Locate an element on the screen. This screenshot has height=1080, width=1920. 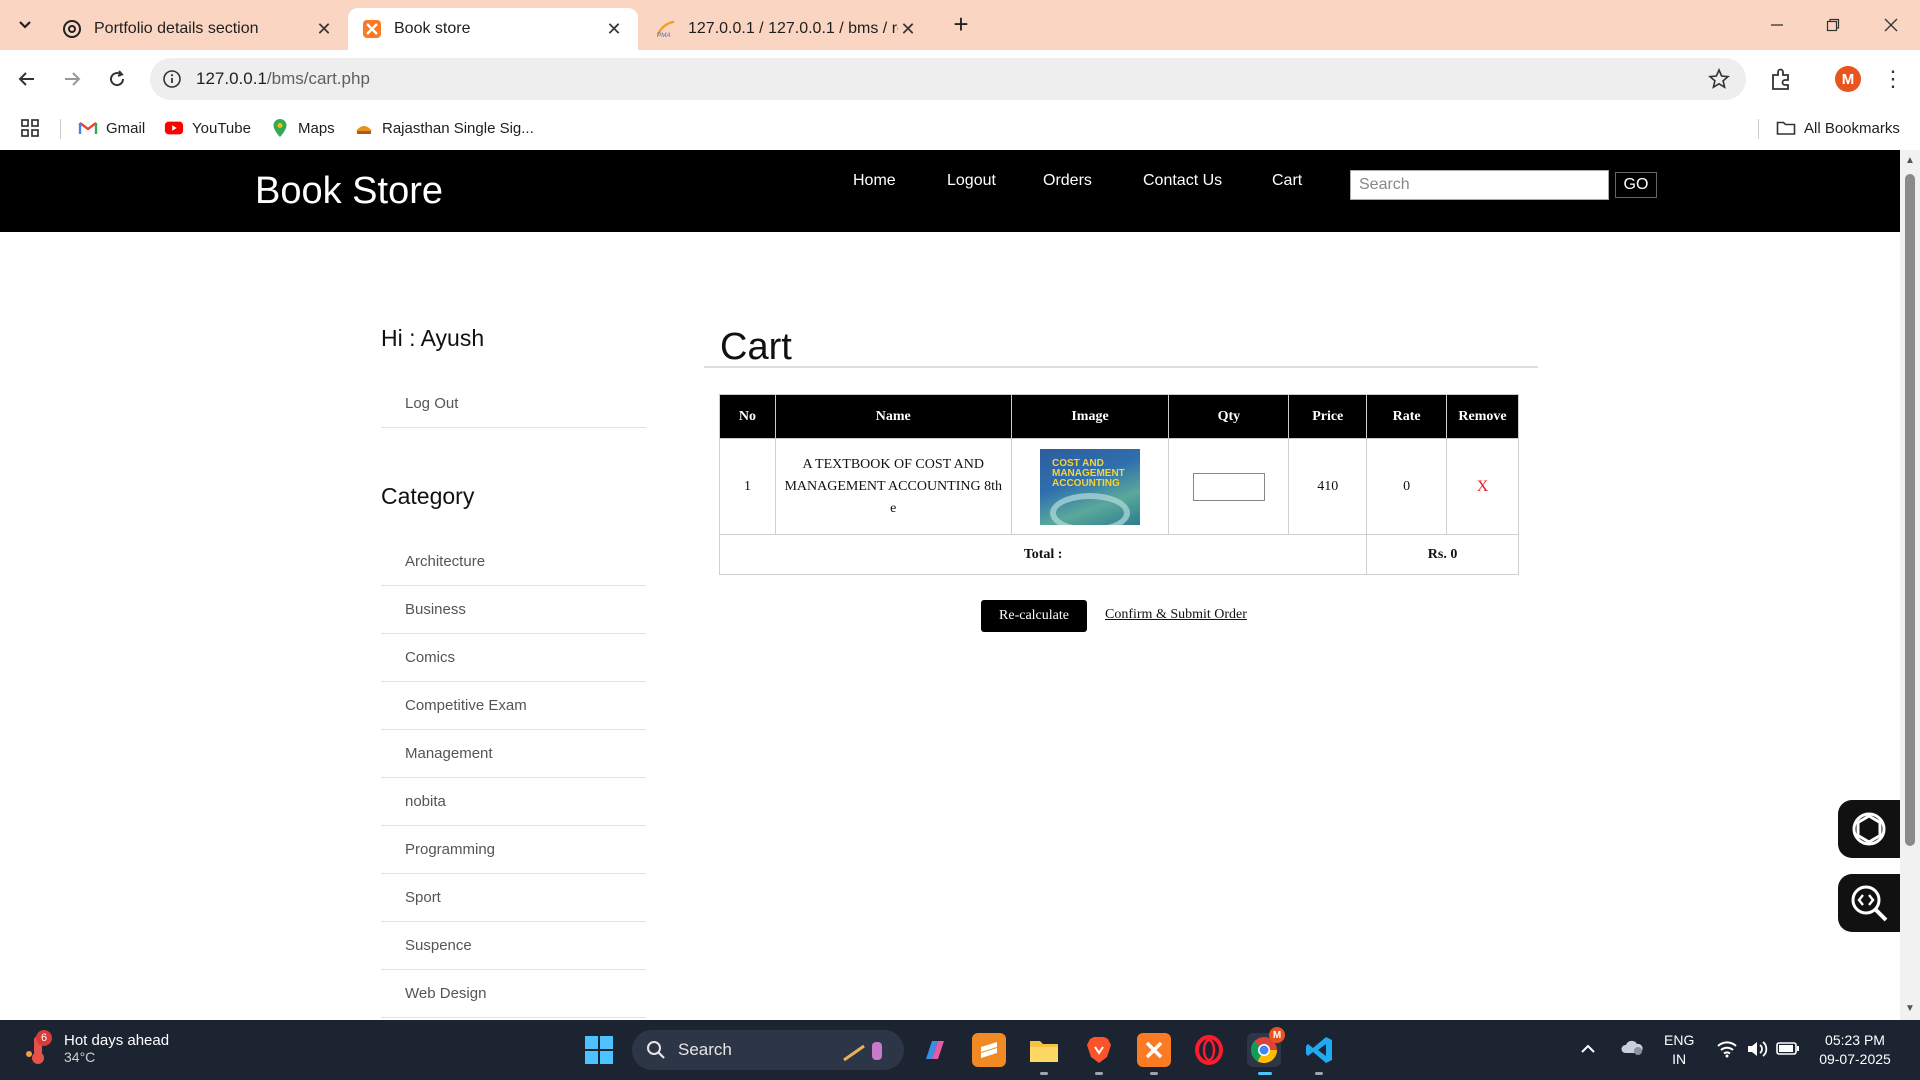
bookmark-youtube: YouTube is located at coordinates (207, 128).